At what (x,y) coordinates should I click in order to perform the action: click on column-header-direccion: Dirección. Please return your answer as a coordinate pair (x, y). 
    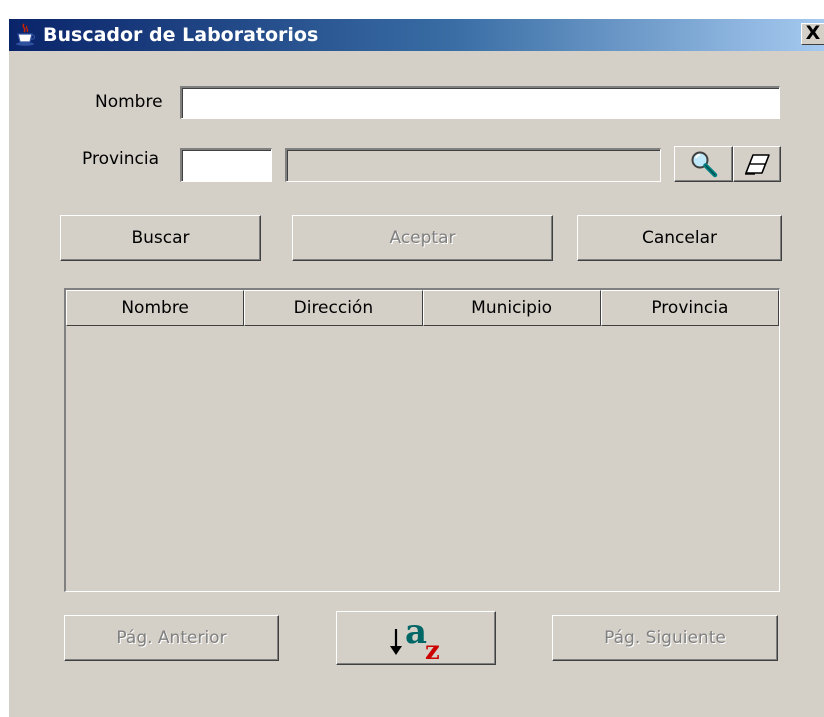
    Looking at the image, I should click on (333, 308).